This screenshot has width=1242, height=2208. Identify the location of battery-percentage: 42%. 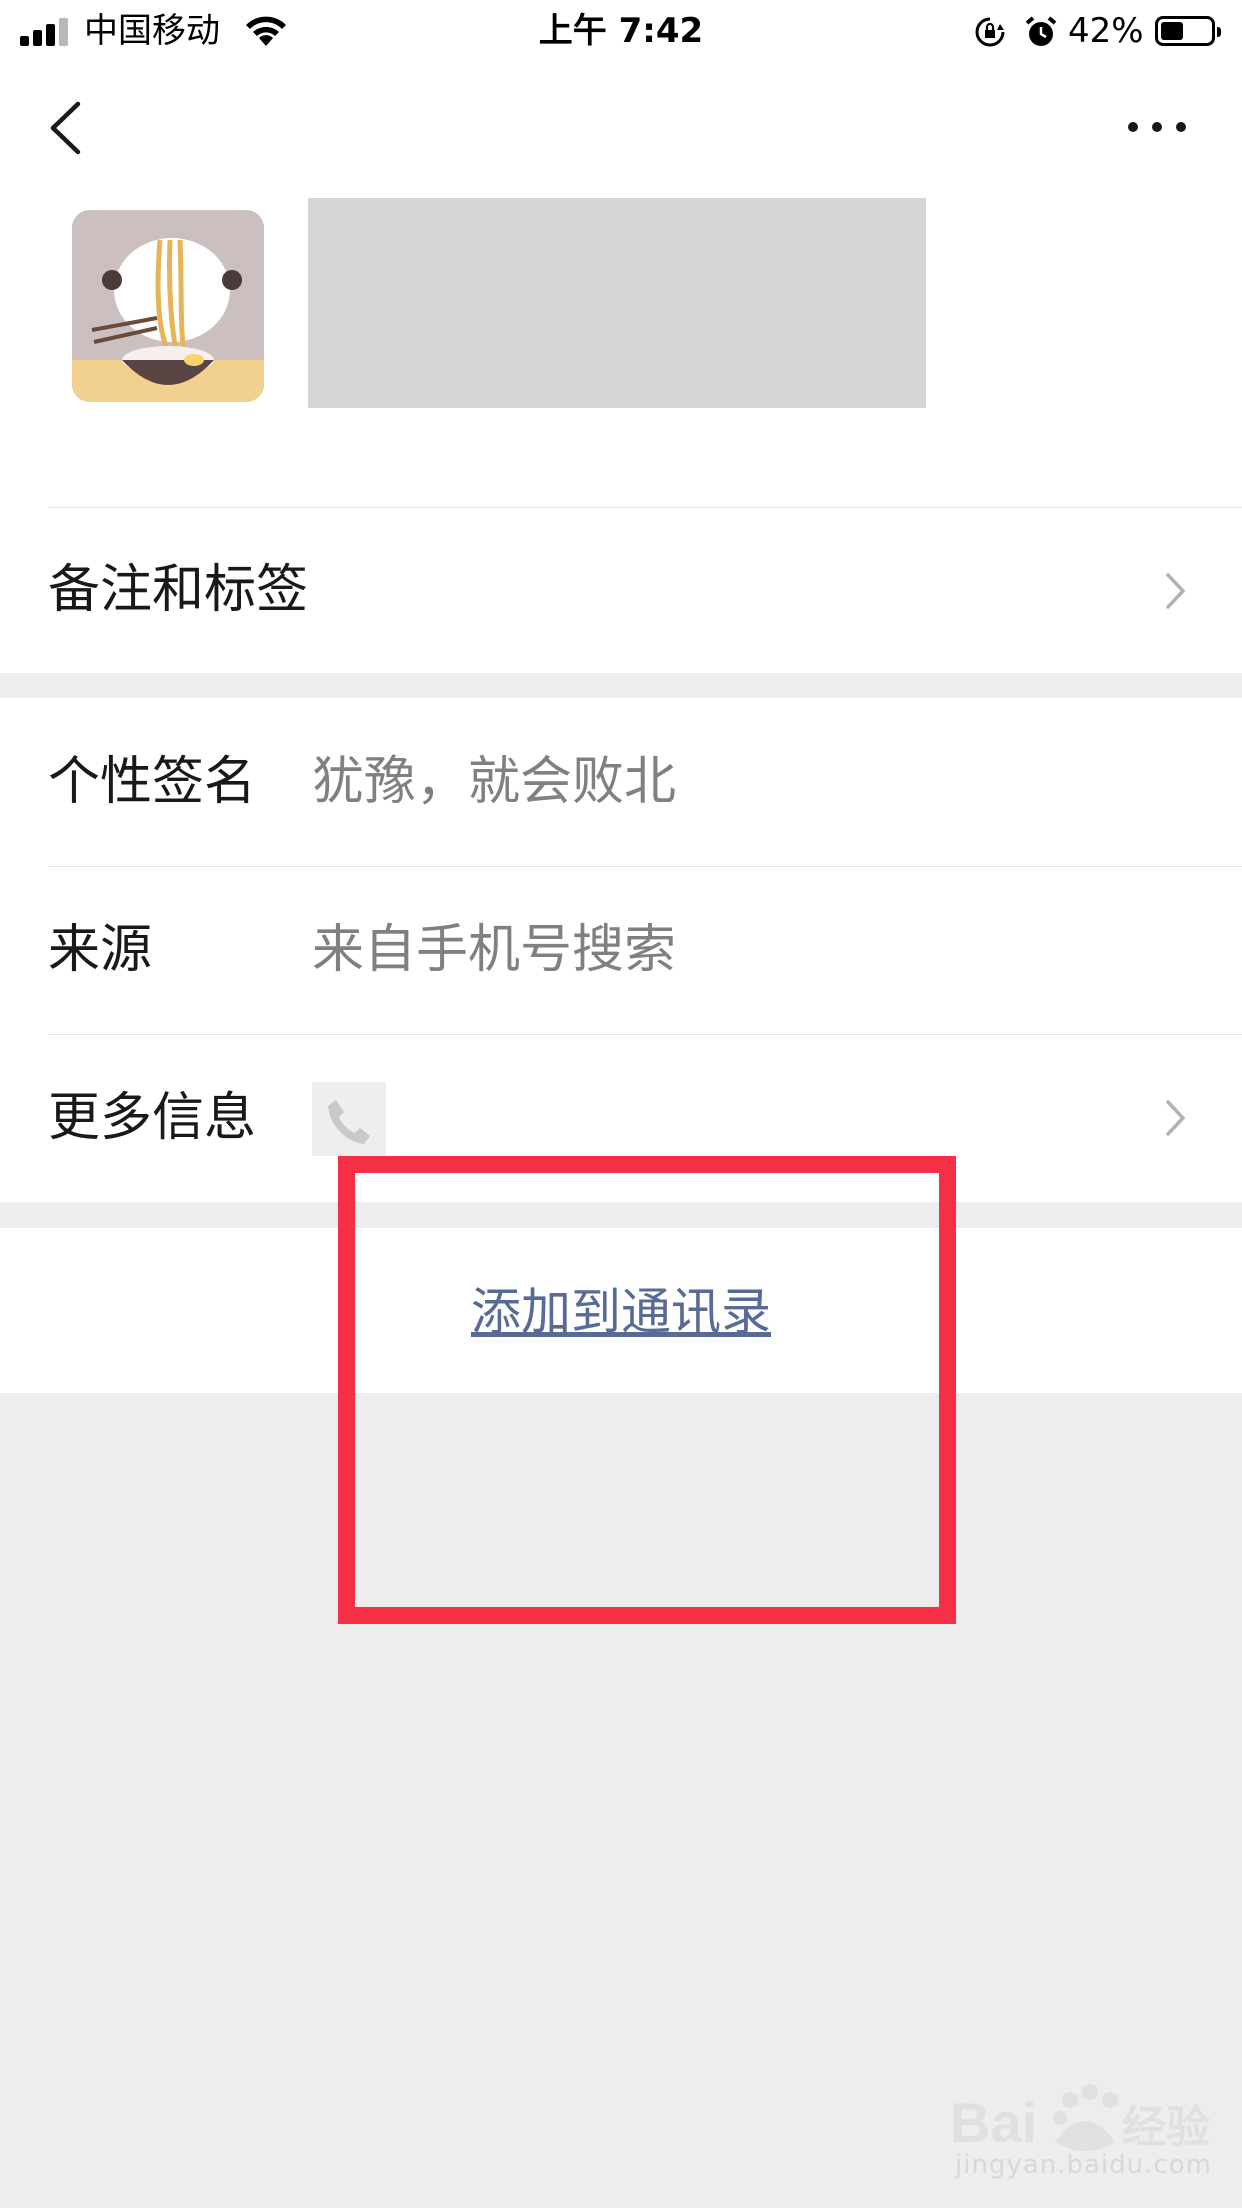
(1106, 31).